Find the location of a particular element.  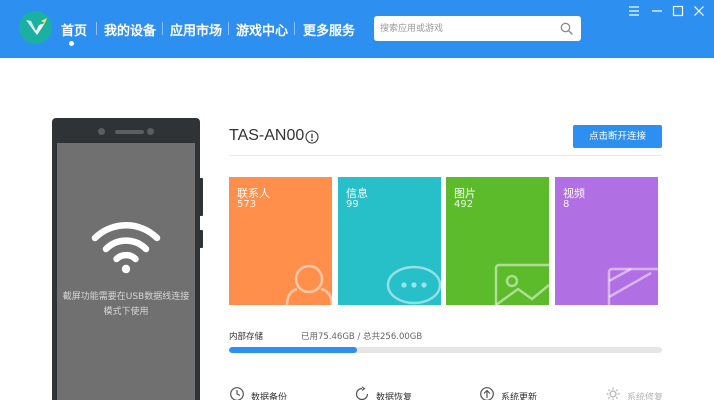

restore-button: 数据恢复 is located at coordinates (394, 393).